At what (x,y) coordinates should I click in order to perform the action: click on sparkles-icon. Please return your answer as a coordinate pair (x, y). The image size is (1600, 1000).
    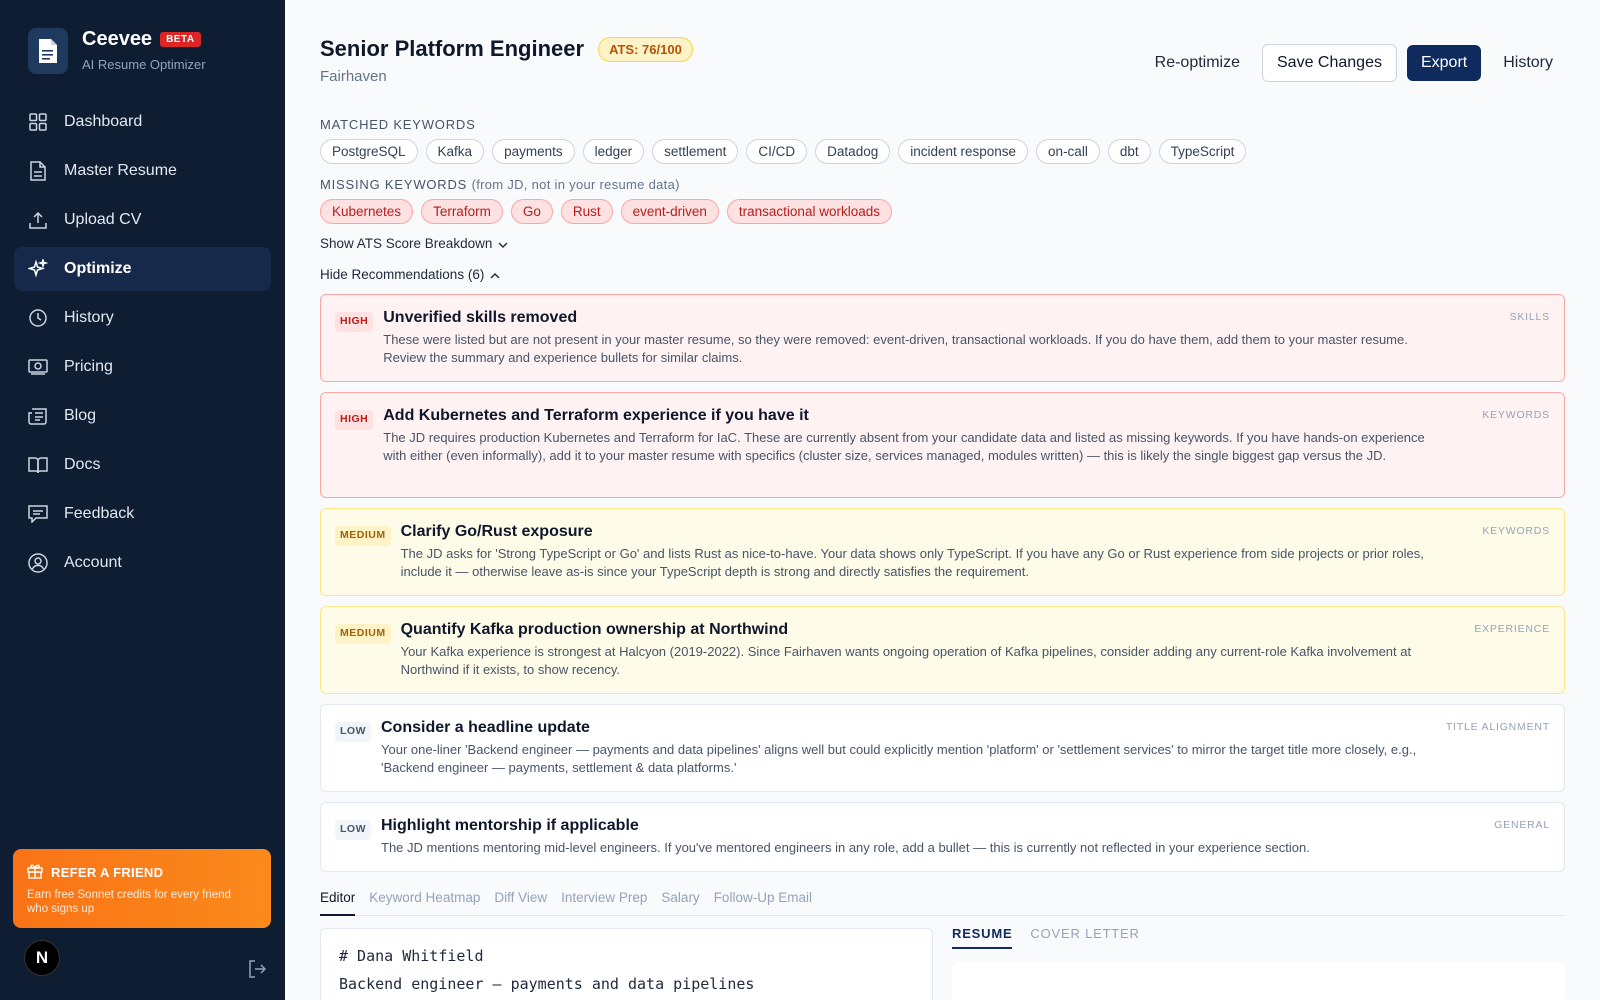
    Looking at the image, I should click on (38, 269).